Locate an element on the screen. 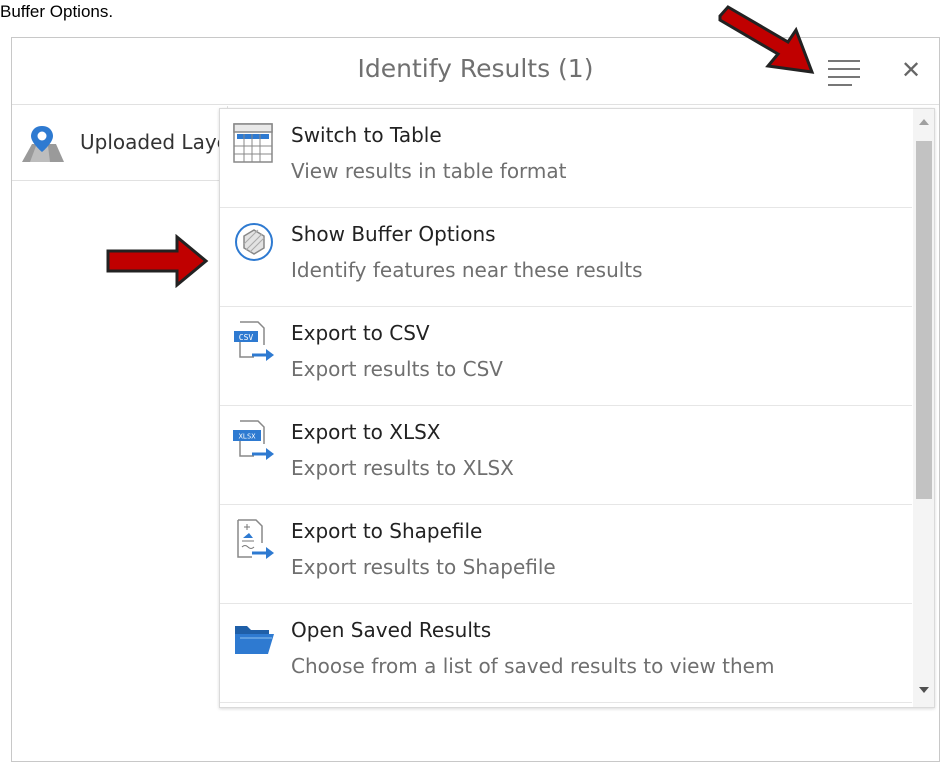  menu-item-description: Export results to XLSX is located at coordinates (402, 468).